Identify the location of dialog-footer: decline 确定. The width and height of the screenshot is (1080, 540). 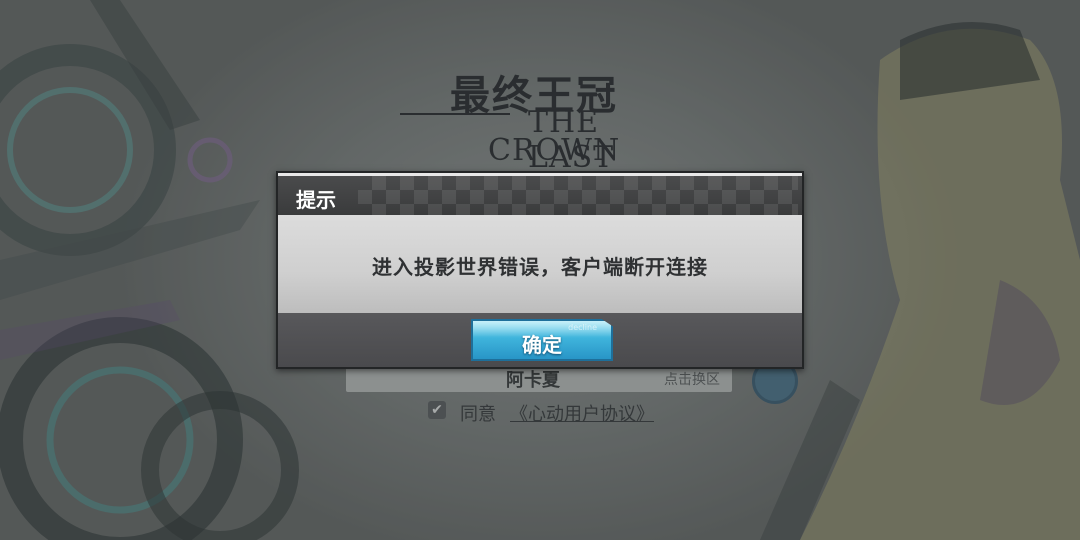
(540, 340).